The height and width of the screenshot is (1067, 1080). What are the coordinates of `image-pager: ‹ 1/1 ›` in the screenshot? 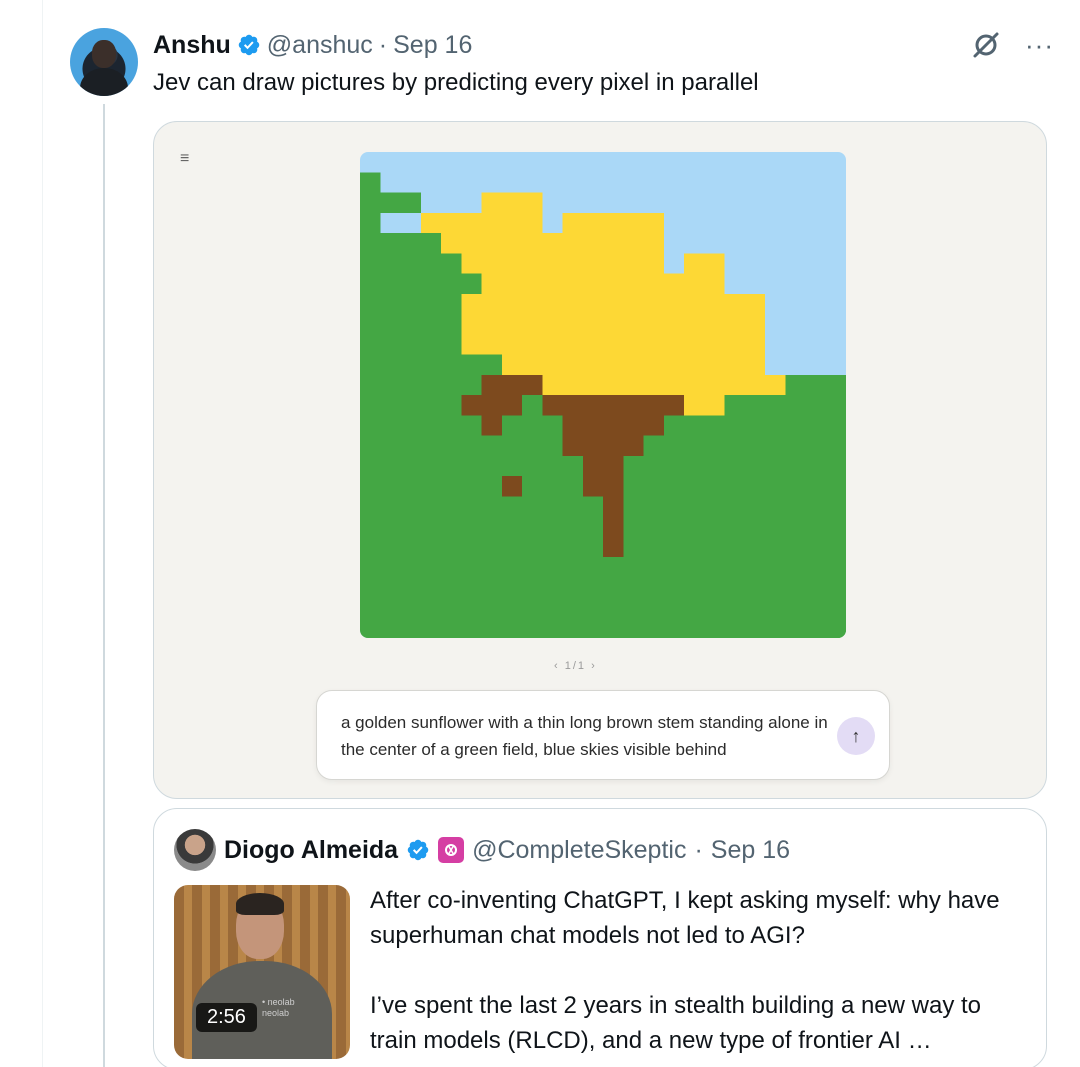 It's located at (575, 666).